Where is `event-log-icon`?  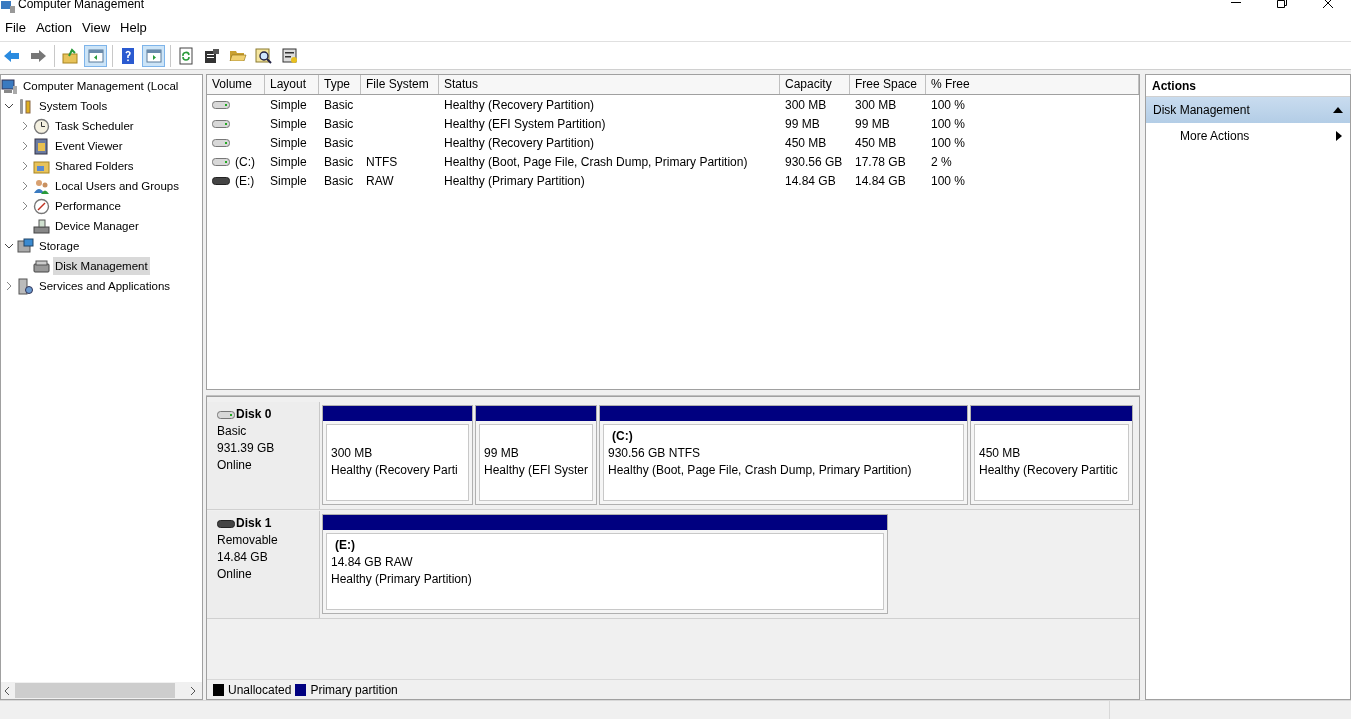 event-log-icon is located at coordinates (41, 146).